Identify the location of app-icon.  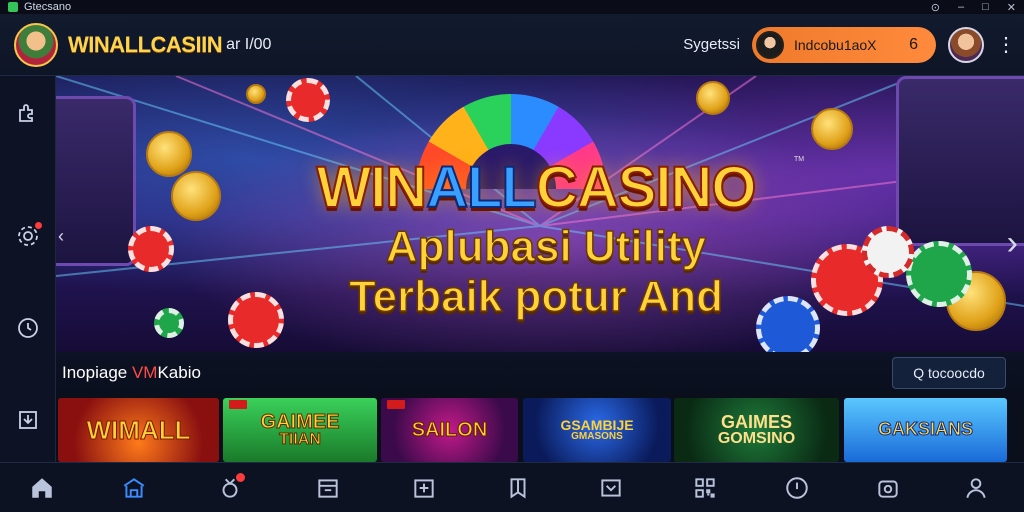
(13, 7).